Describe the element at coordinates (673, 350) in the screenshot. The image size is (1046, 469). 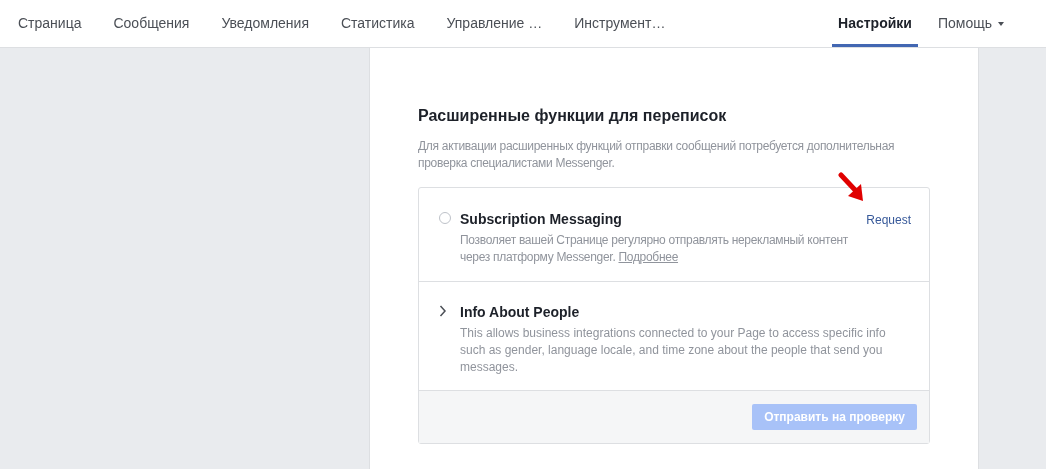
I see `feature-description: This allows business integrations connected to your Page to access specific info such as gender, language locale, and time zone about the people that send you messages.` at that location.